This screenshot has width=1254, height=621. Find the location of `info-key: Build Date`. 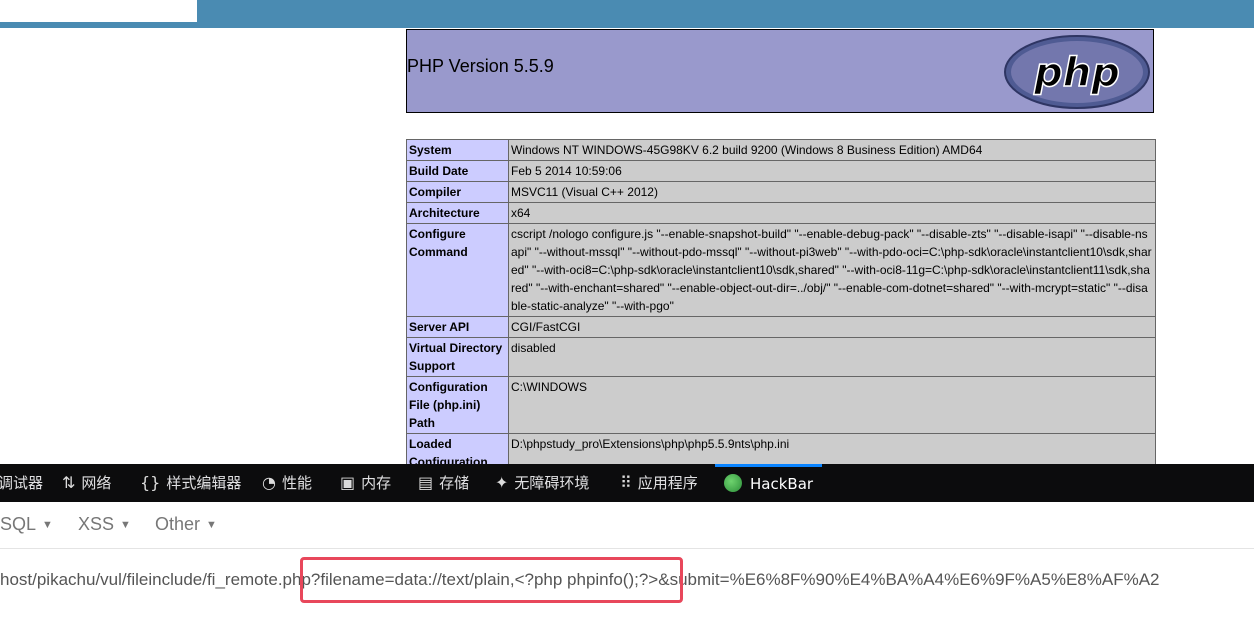

info-key: Build Date is located at coordinates (457, 171).